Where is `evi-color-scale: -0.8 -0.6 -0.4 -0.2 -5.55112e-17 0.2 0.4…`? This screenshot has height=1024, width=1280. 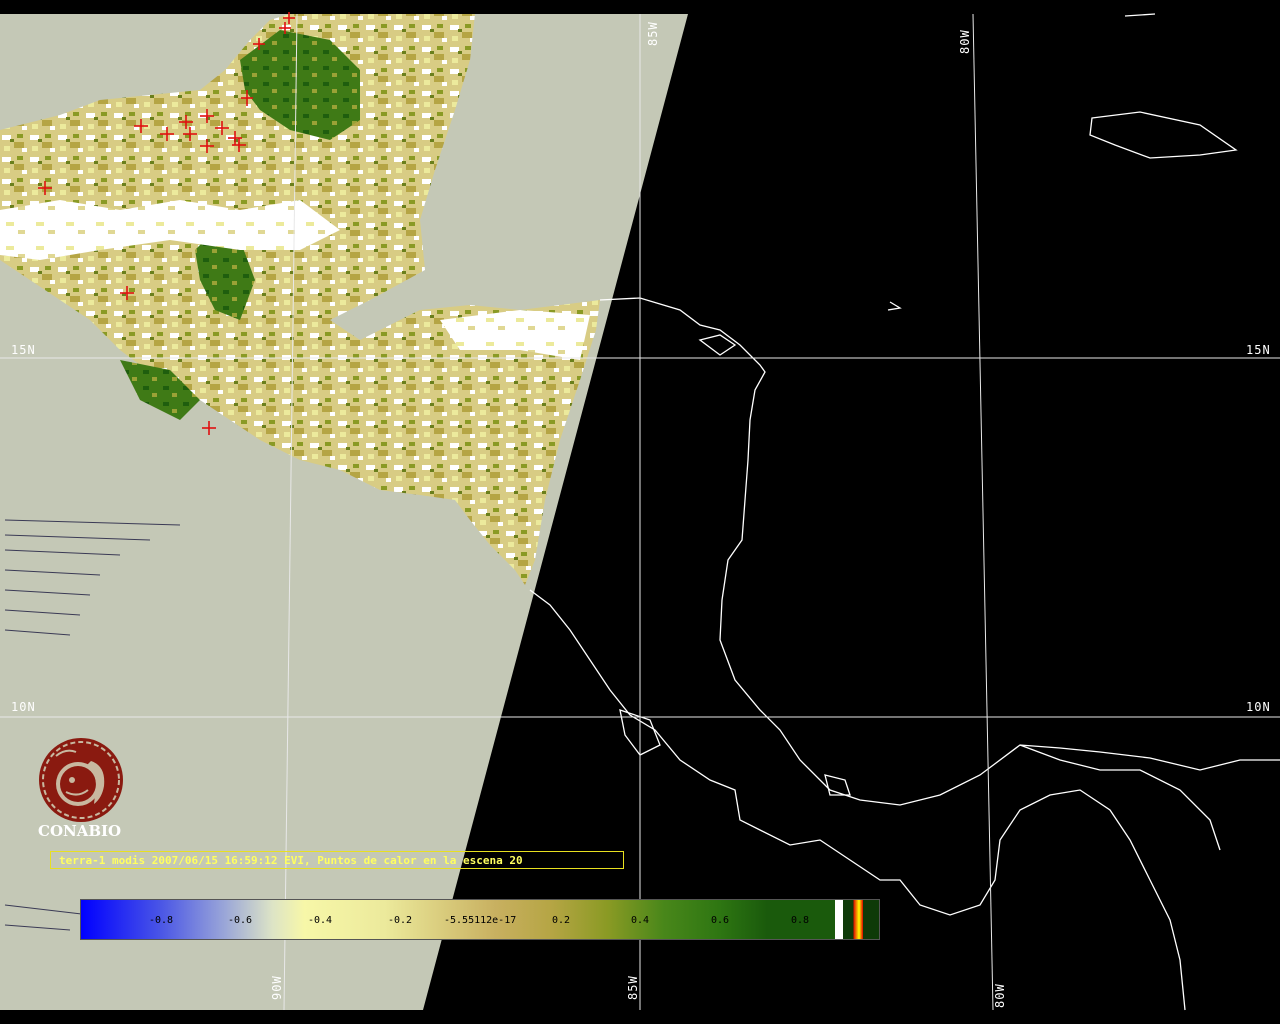 evi-color-scale: -0.8 -0.6 -0.4 -0.2 -5.55112e-17 0.2 0.4… is located at coordinates (480, 919).